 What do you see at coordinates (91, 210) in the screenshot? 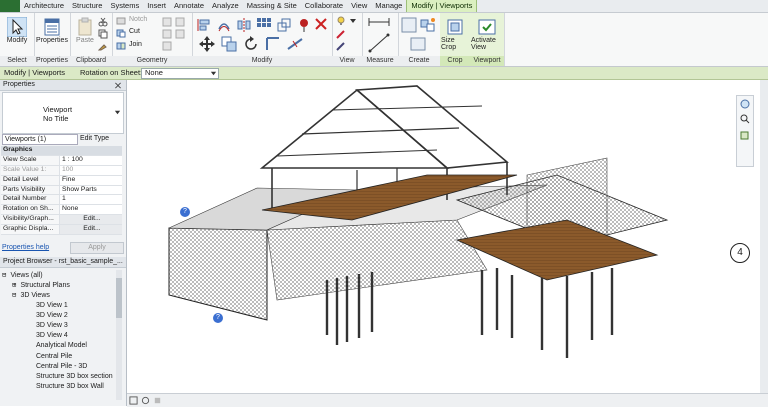
I see `prop-value: None` at bounding box center [91, 210].